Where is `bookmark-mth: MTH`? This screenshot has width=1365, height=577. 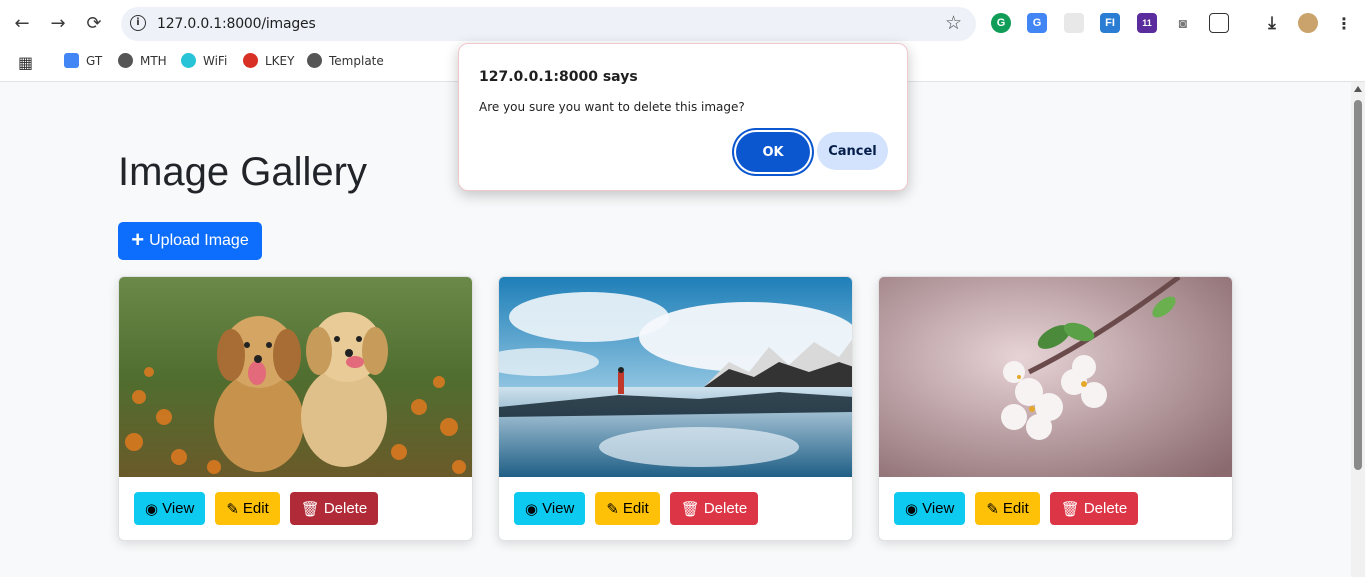 bookmark-mth: MTH is located at coordinates (142, 60).